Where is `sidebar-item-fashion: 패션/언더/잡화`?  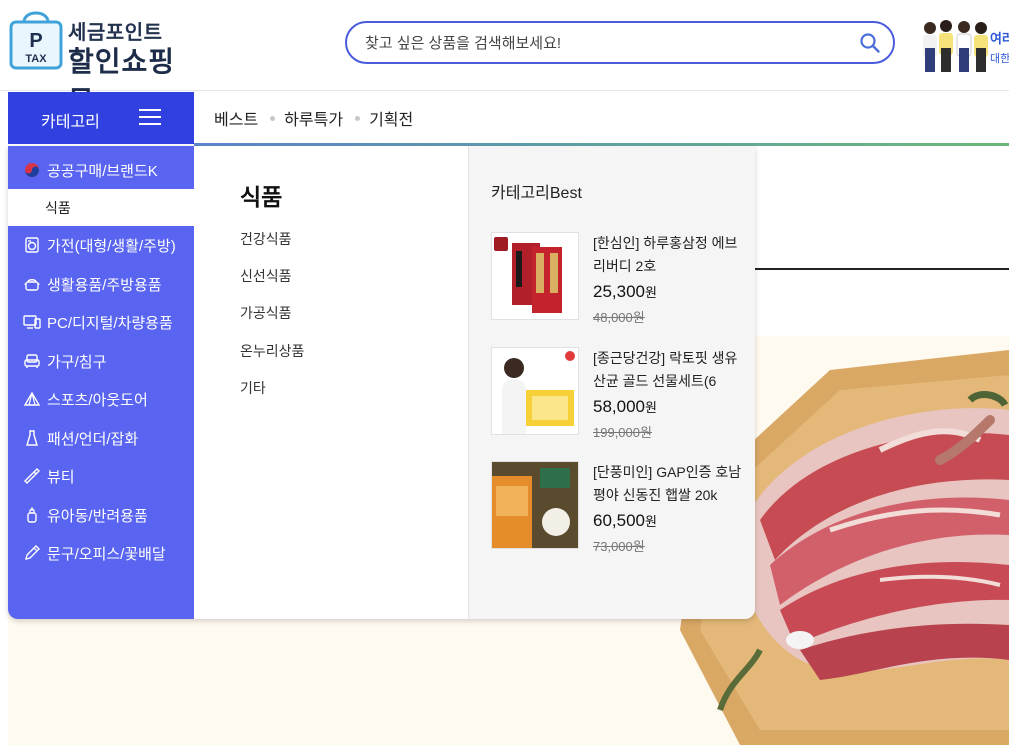
sidebar-item-fashion: 패션/언더/잡화 is located at coordinates (101, 438).